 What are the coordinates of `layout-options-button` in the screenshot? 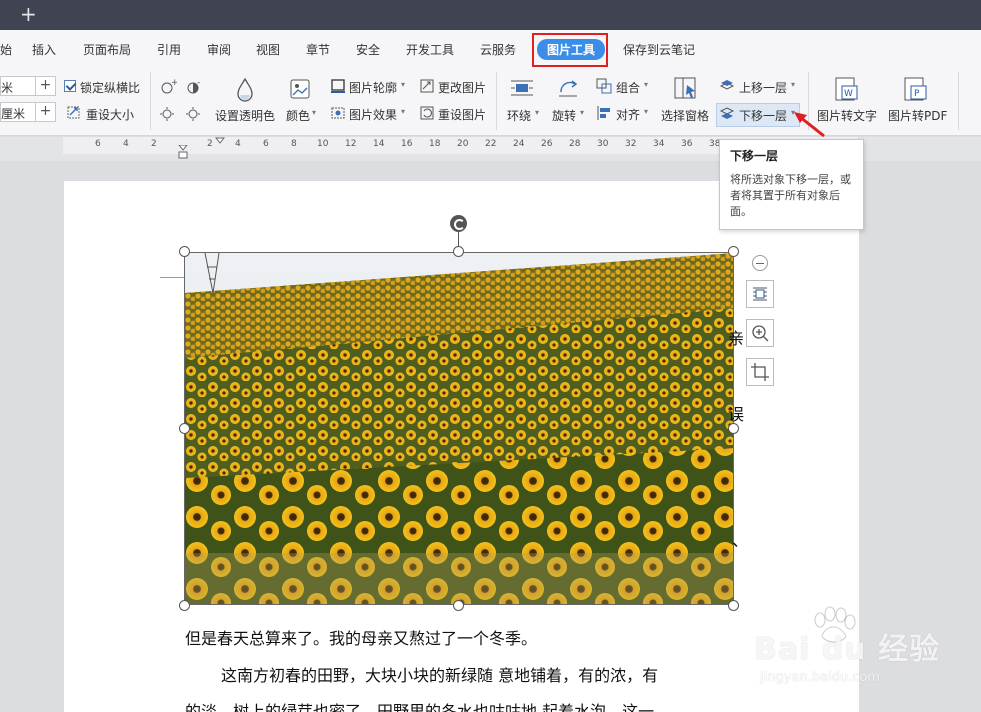 It's located at (760, 294).